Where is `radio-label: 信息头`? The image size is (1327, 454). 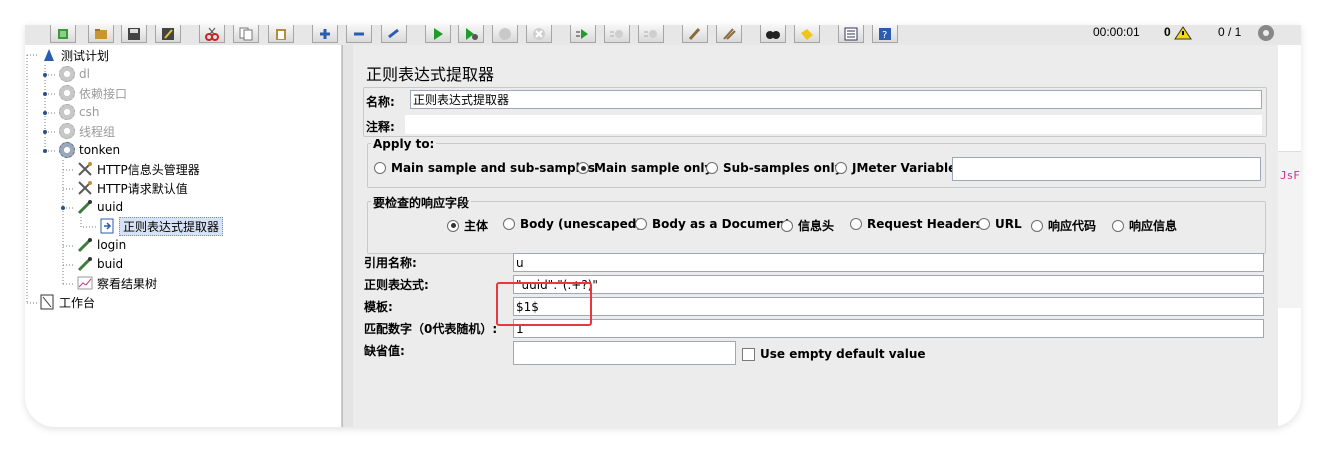 radio-label: 信息头 is located at coordinates (816, 226).